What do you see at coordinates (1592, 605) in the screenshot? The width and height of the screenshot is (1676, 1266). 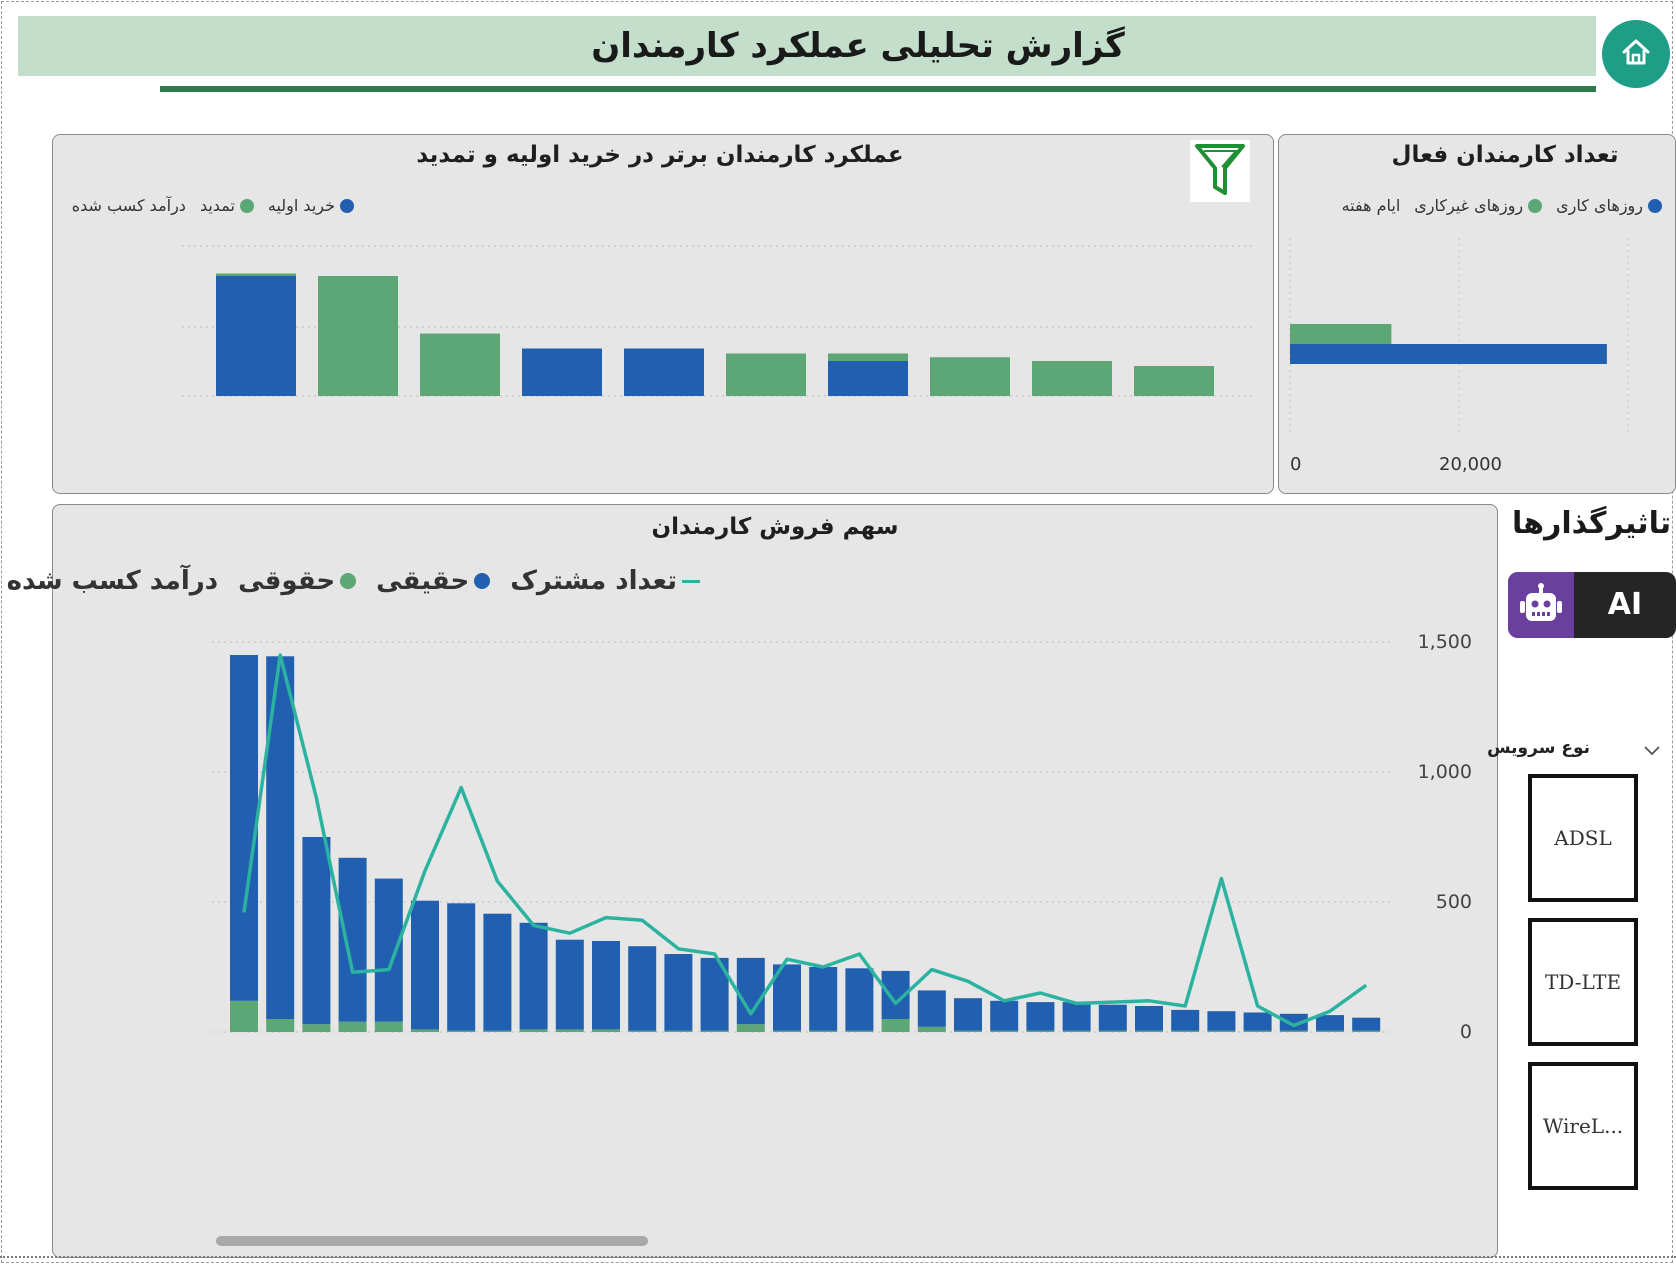 I see `ai-button: AI` at bounding box center [1592, 605].